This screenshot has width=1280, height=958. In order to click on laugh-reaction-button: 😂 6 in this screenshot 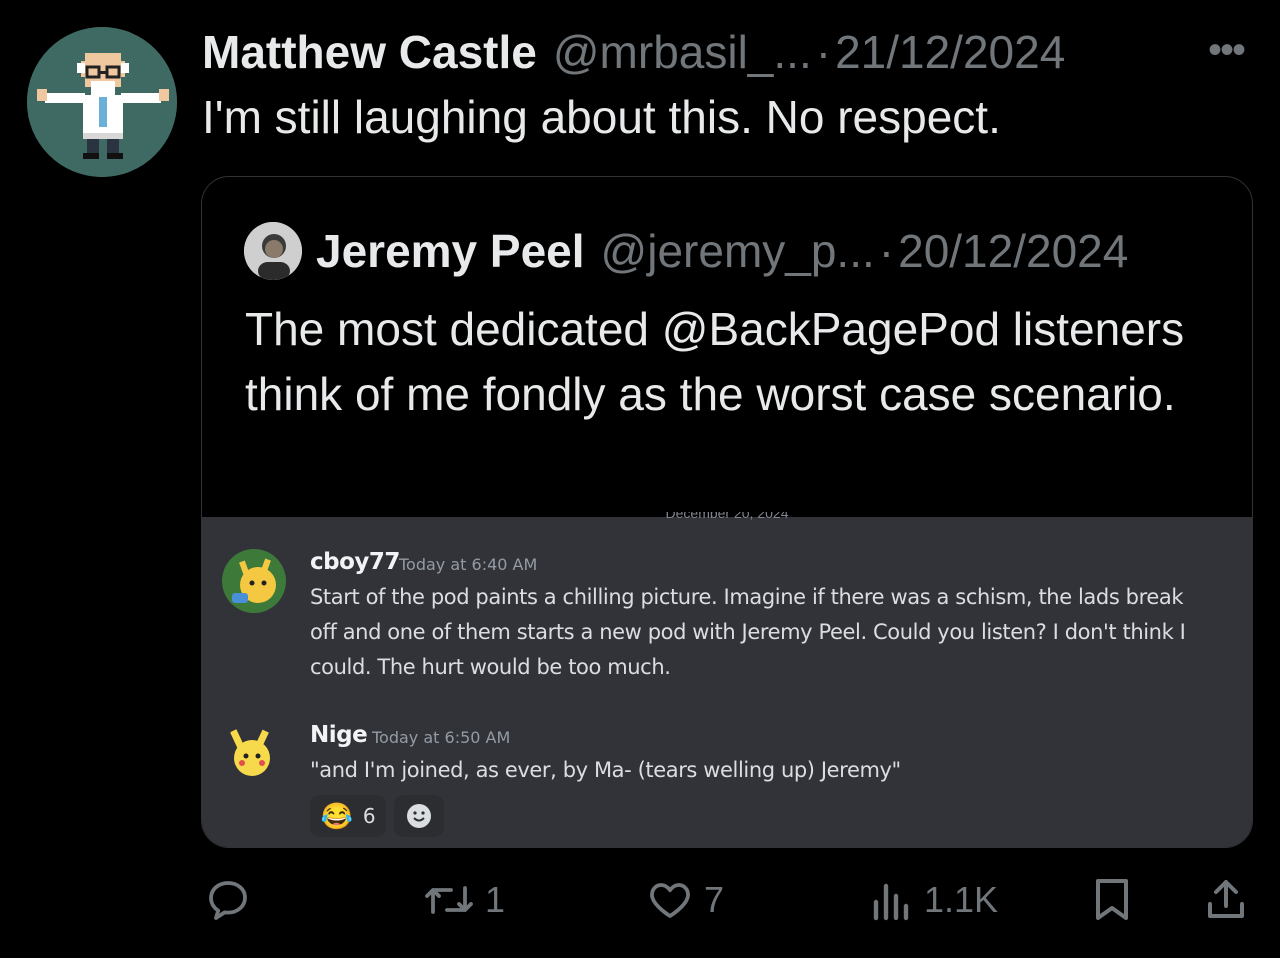, I will do `click(348, 816)`.